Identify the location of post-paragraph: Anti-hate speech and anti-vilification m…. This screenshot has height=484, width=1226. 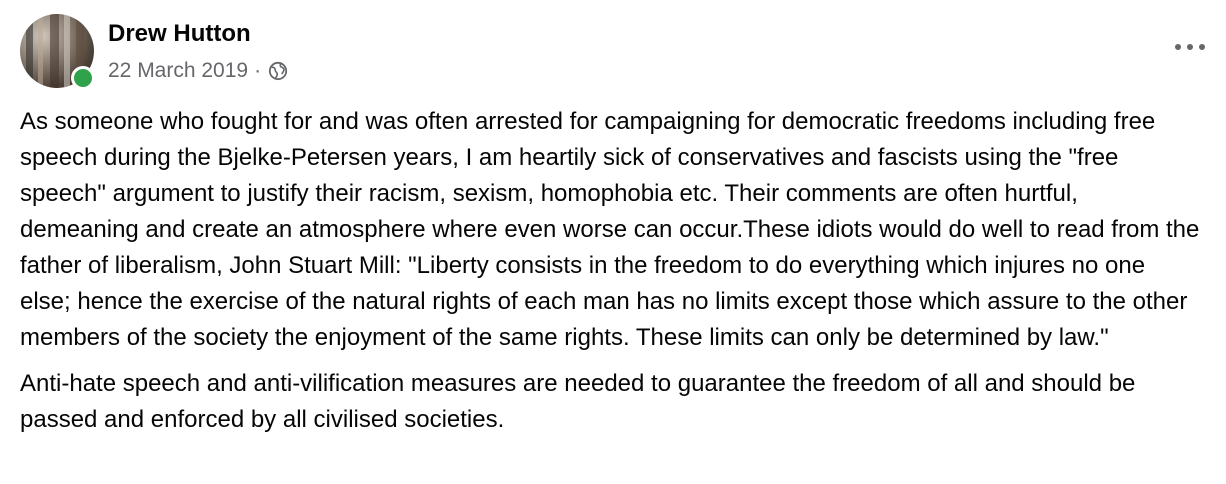
(578, 401).